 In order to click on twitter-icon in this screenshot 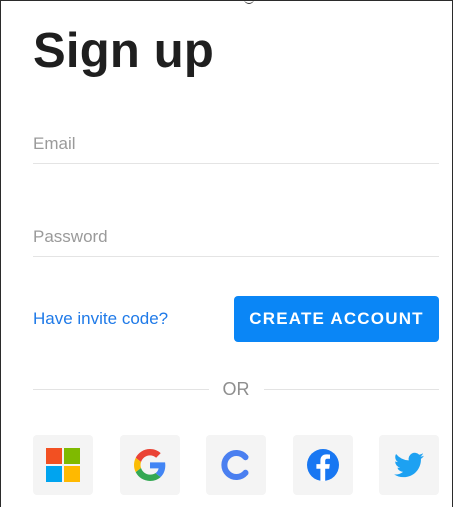, I will do `click(409, 465)`.